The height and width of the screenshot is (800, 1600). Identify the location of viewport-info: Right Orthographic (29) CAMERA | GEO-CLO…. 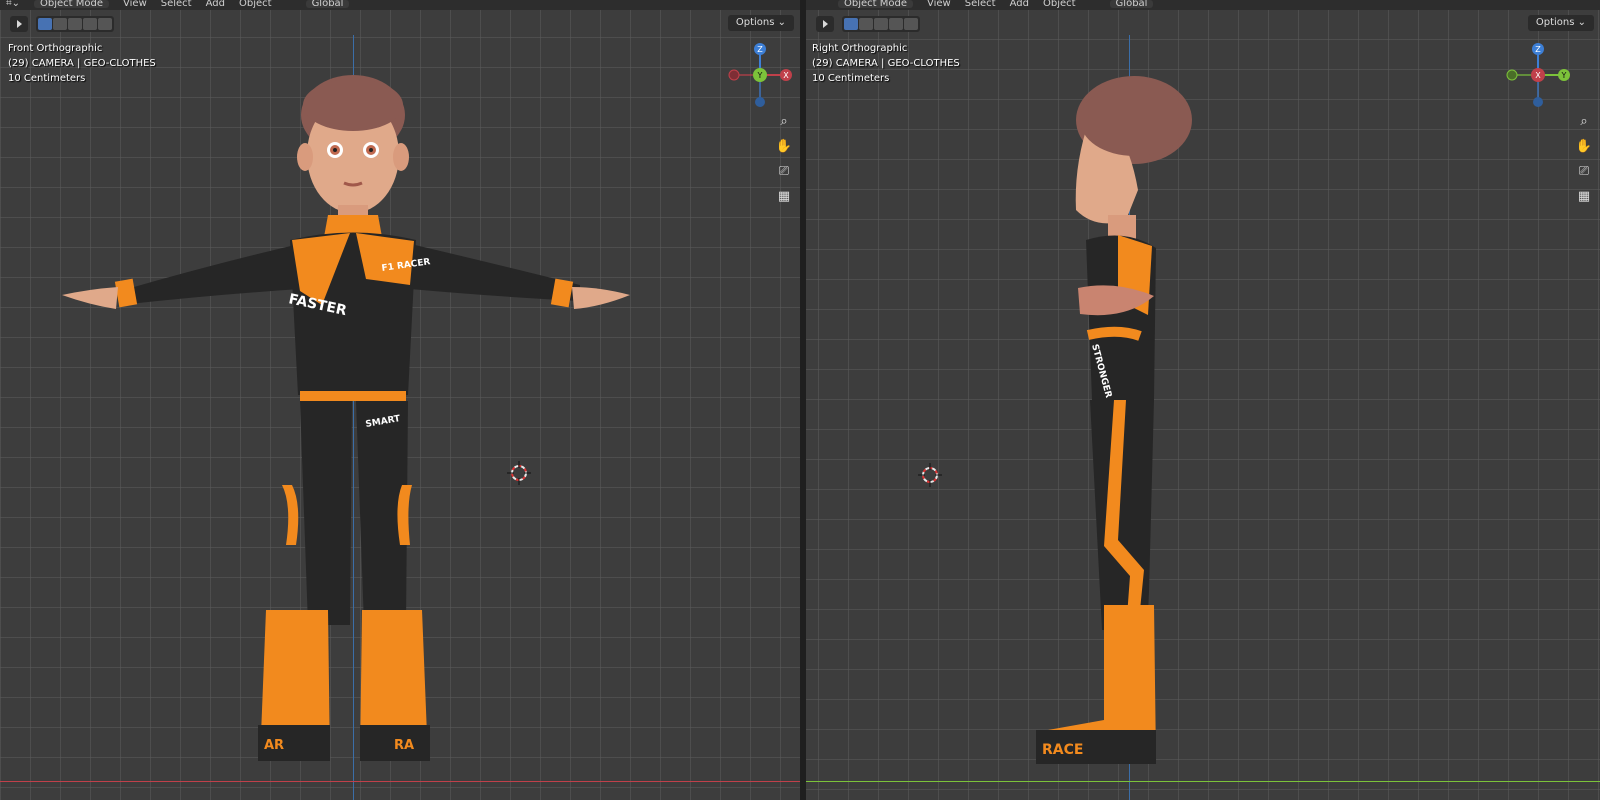
(886, 63).